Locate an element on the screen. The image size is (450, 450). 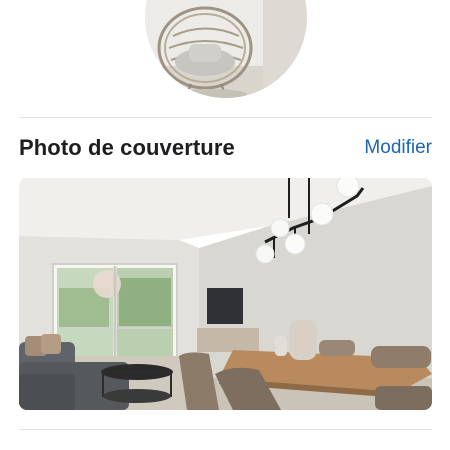
edit-cover-photo-link: Modifier is located at coordinates (398, 148).